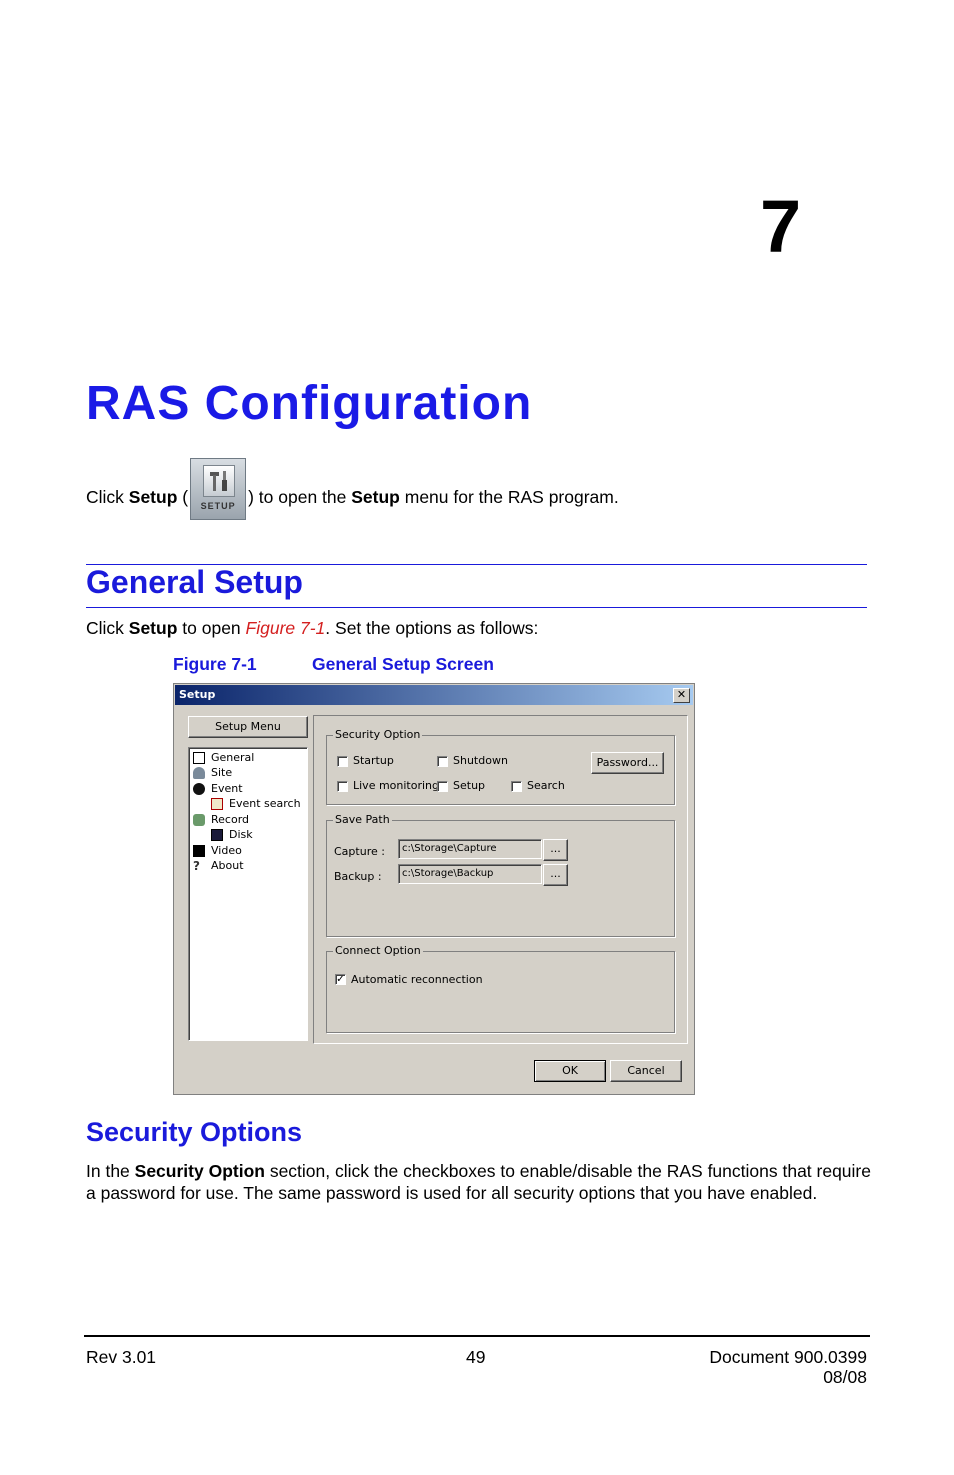 Image resolution: width=954 pixels, height=1475 pixels. Describe the element at coordinates (546, 785) in the screenshot. I see `search-label: Search` at that location.